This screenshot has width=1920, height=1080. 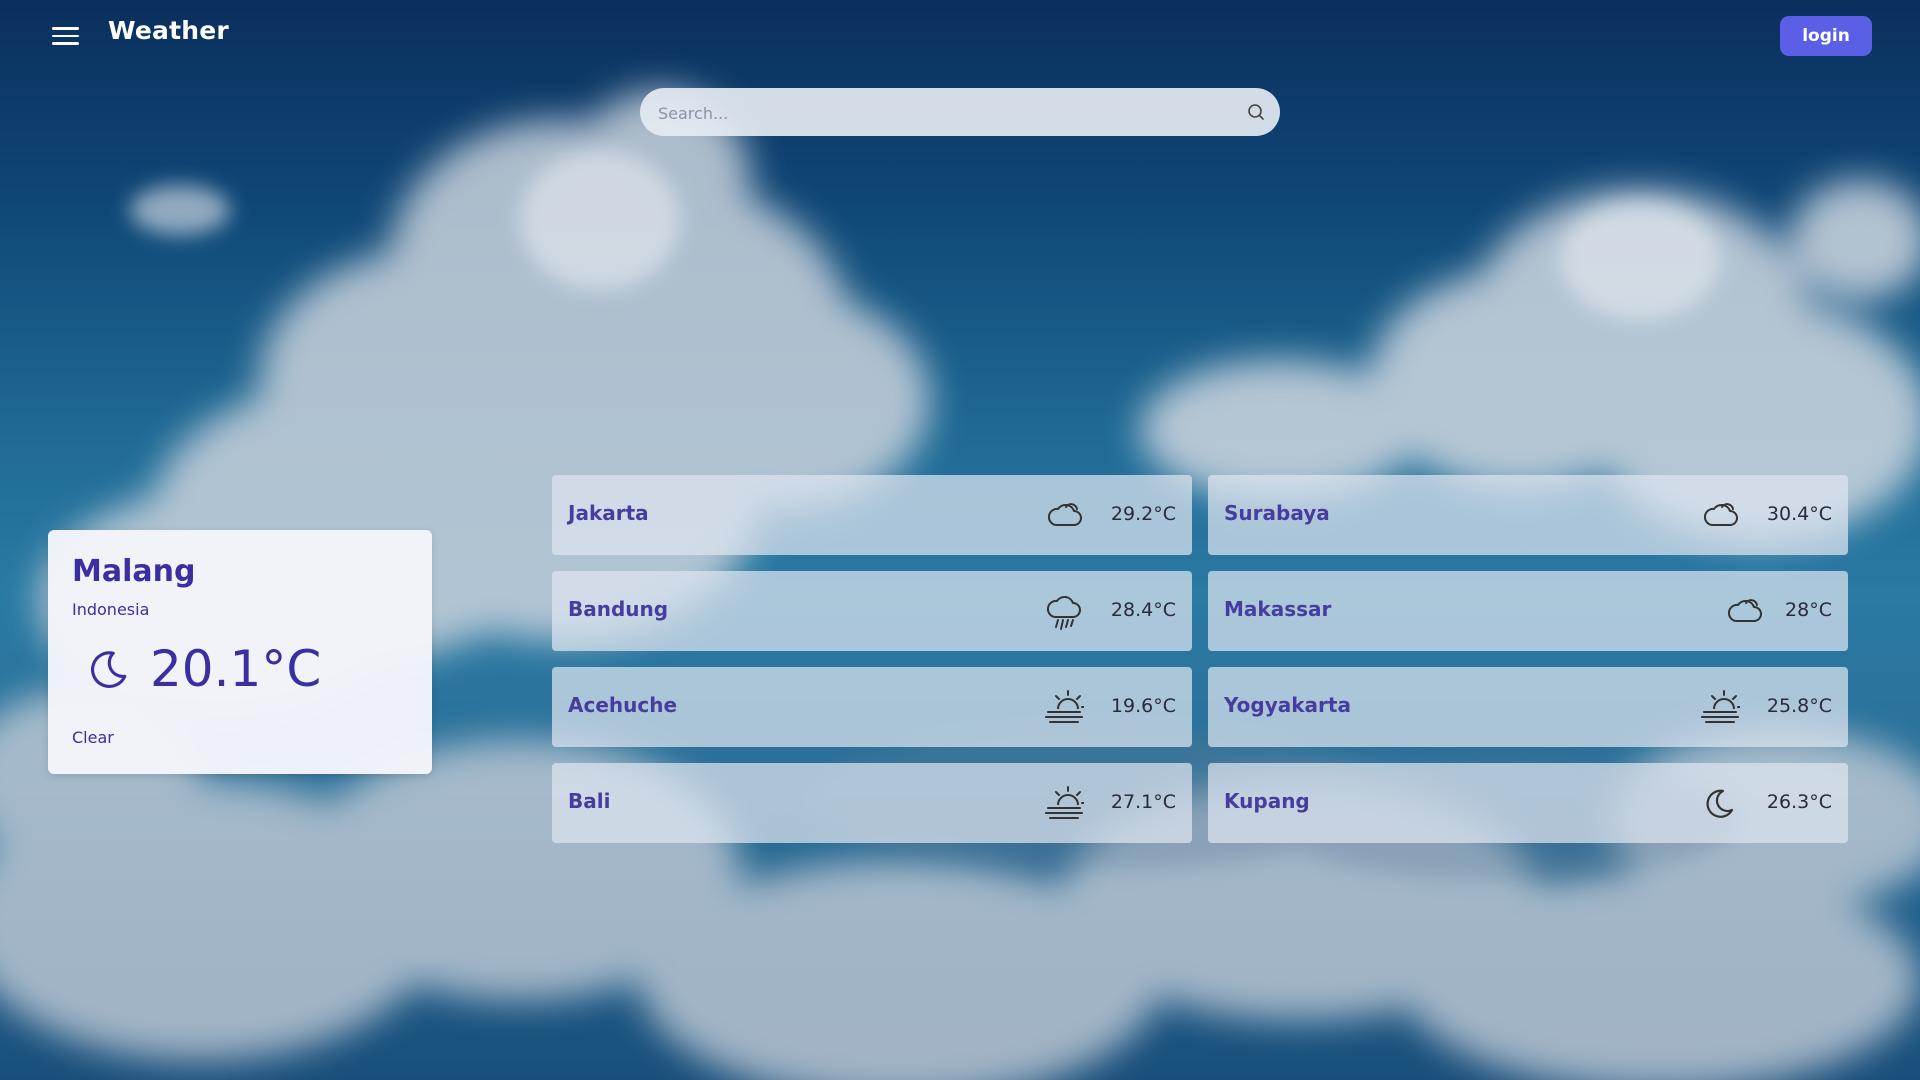 I want to click on city-name: Acehuche, so click(x=623, y=705).